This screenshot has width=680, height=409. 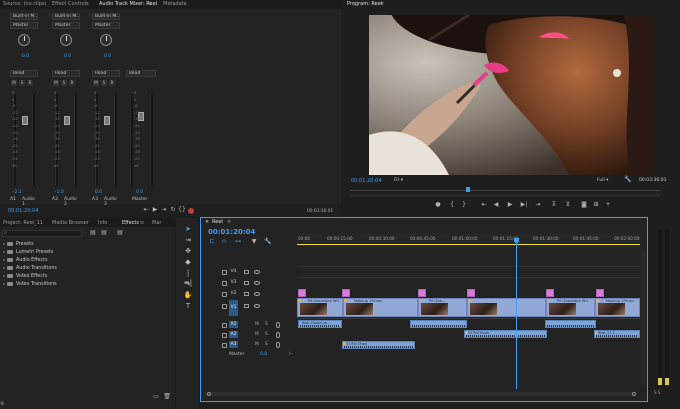 I want to click on tab-info: Info, so click(x=102, y=223).